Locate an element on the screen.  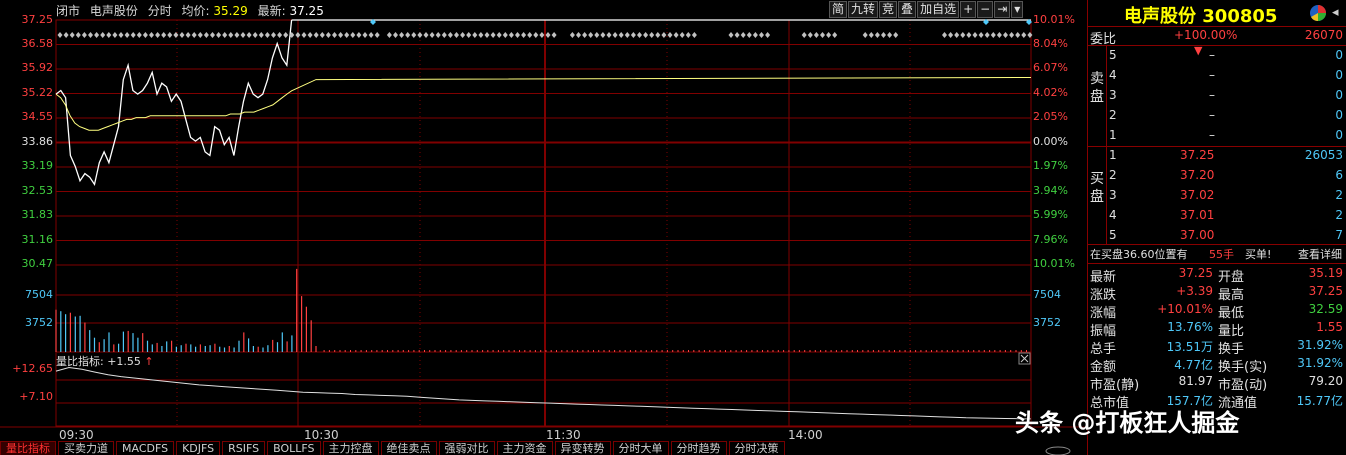
up-arrow-icon: ↑ is located at coordinates (149, 361).